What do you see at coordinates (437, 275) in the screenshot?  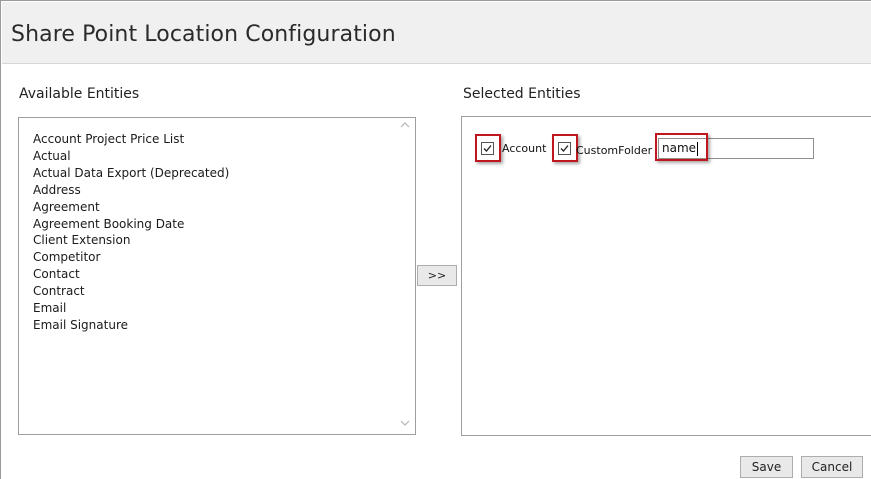 I see `move-right-button: >>` at bounding box center [437, 275].